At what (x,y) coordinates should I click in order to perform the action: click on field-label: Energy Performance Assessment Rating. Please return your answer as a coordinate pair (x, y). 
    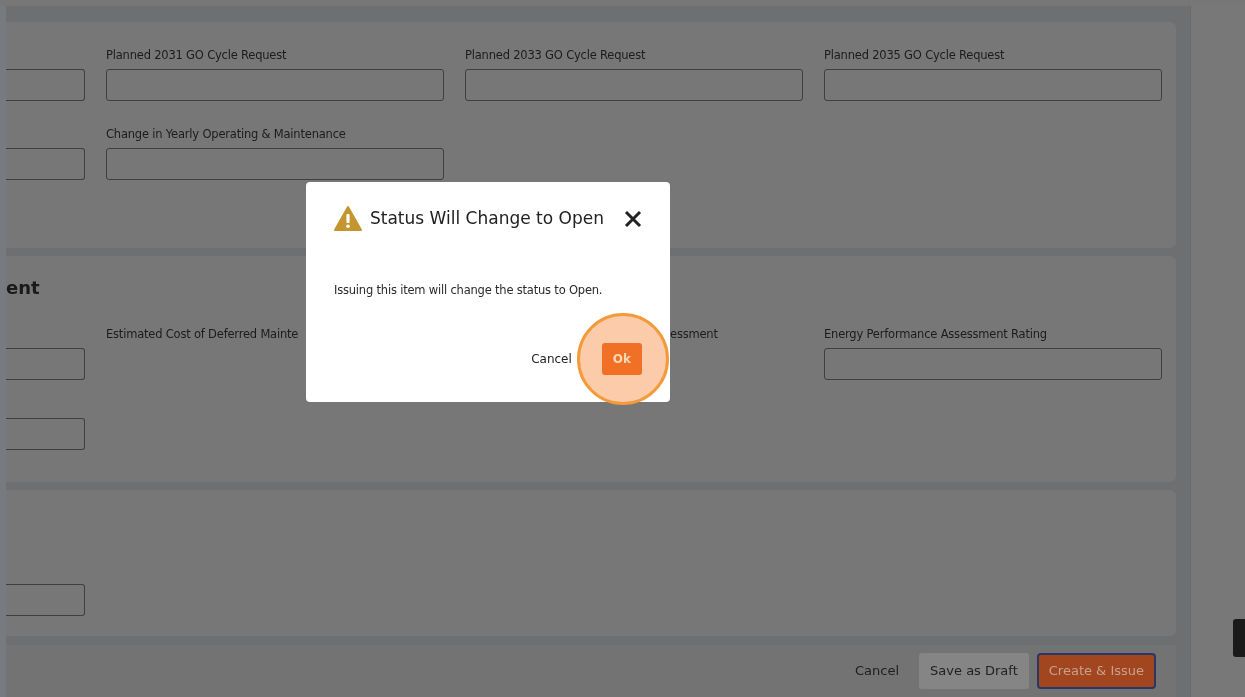
    Looking at the image, I should click on (936, 334).